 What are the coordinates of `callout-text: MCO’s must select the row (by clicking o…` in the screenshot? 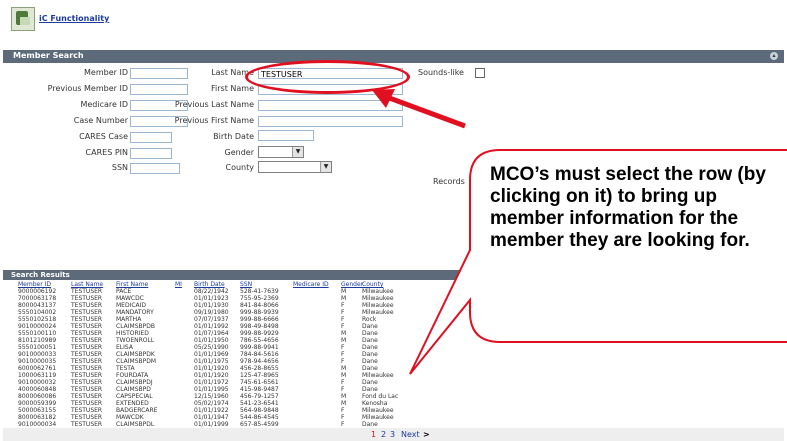 It's located at (628, 207).